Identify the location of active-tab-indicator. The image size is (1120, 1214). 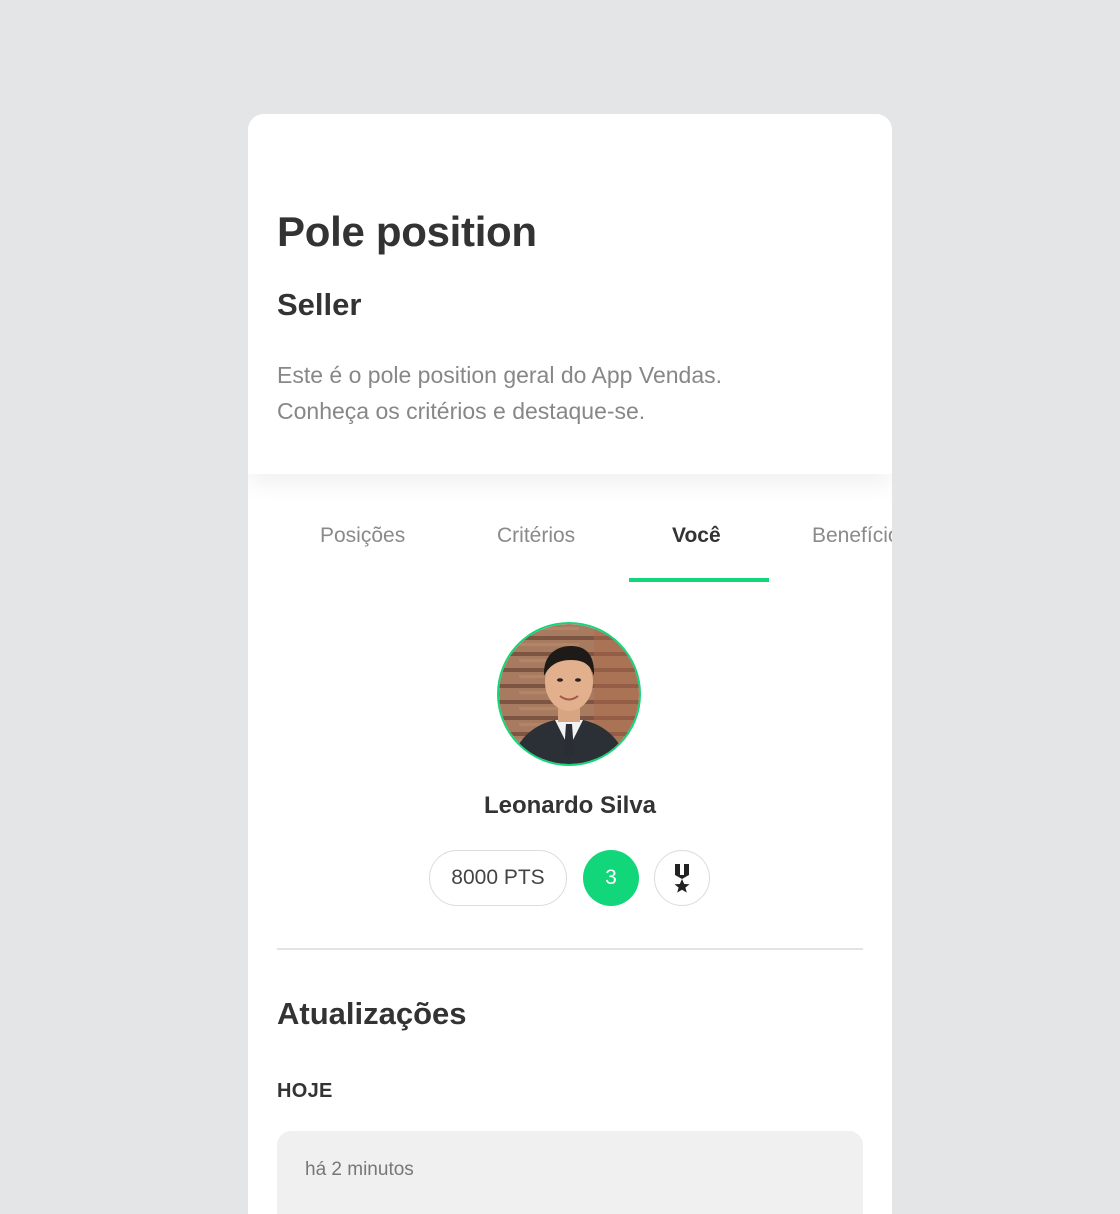
(699, 580).